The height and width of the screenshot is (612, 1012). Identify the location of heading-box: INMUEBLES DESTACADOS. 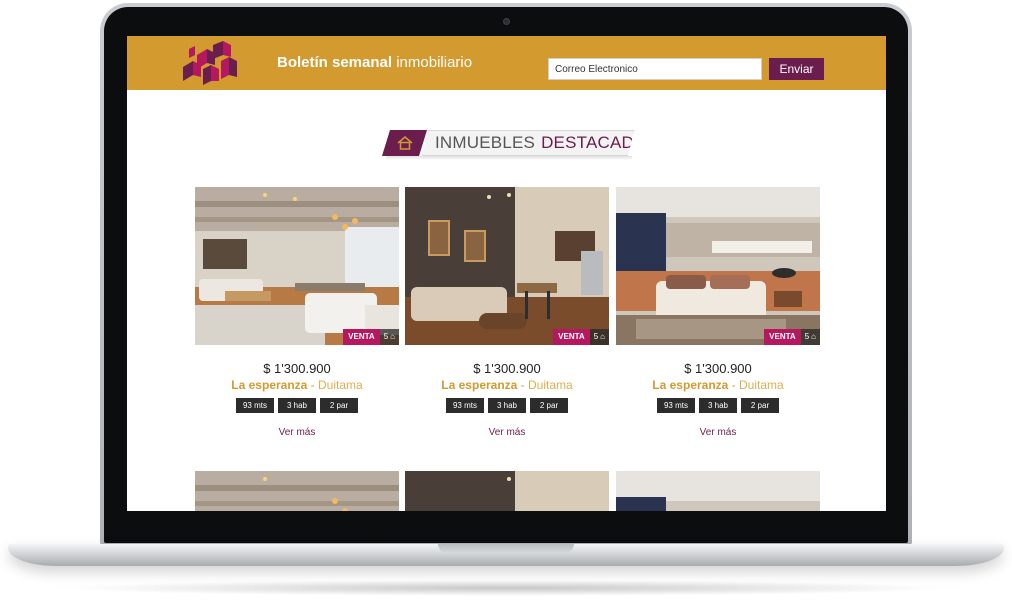
(528, 143).